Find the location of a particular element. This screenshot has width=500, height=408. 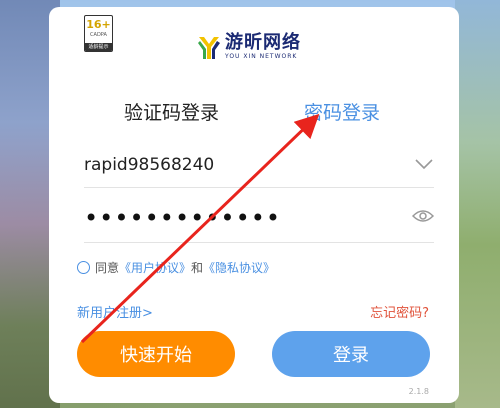

quick-start-button: 快速开始 is located at coordinates (156, 354).